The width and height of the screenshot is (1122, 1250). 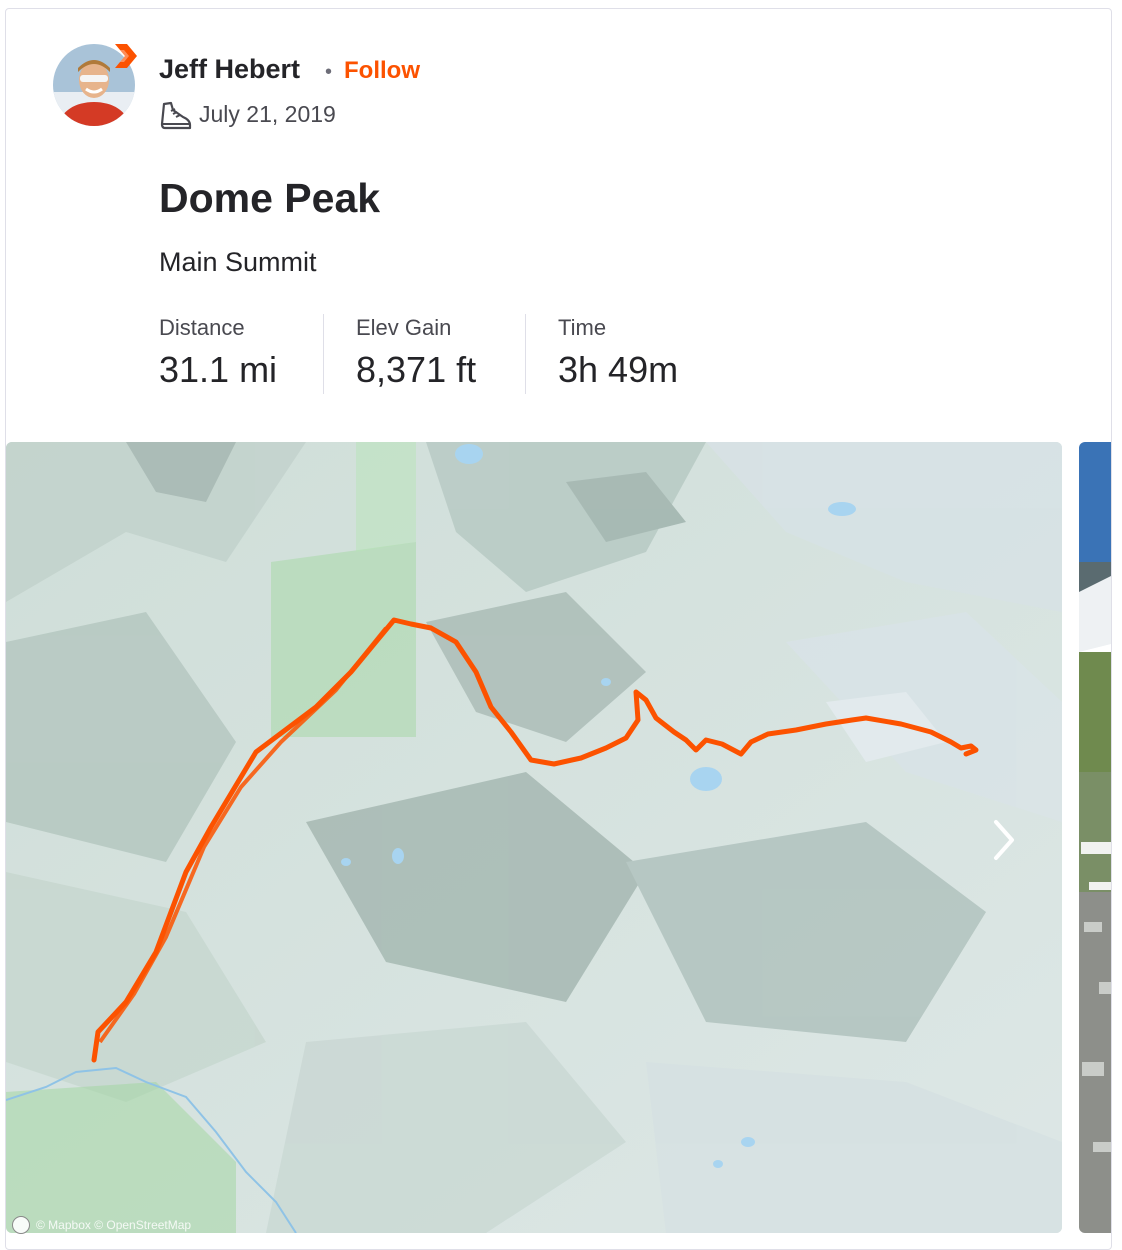 I want to click on stat-value: 3h 49m, so click(x=618, y=369).